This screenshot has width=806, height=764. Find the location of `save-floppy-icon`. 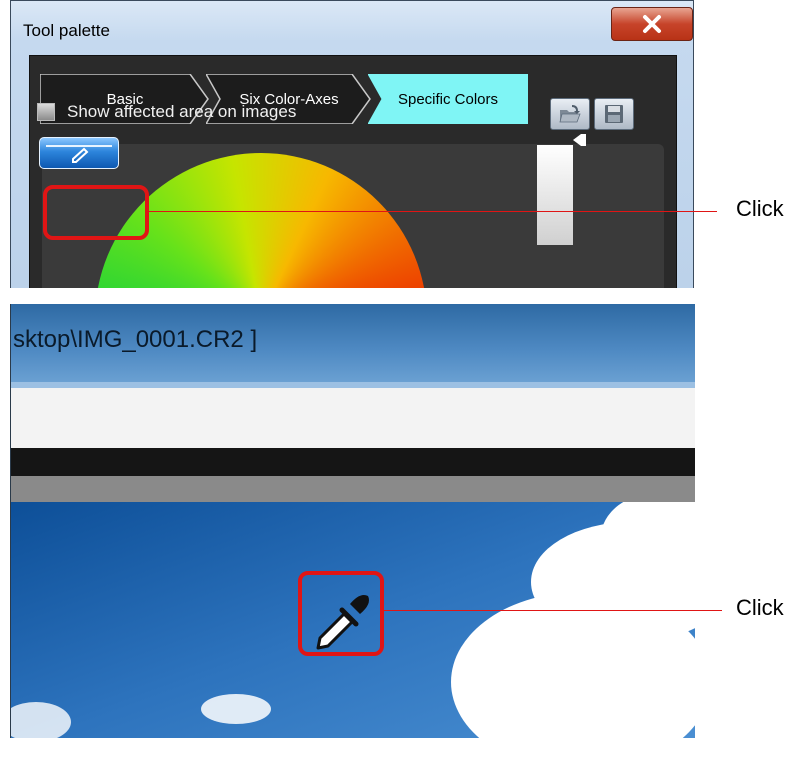

save-floppy-icon is located at coordinates (614, 114).